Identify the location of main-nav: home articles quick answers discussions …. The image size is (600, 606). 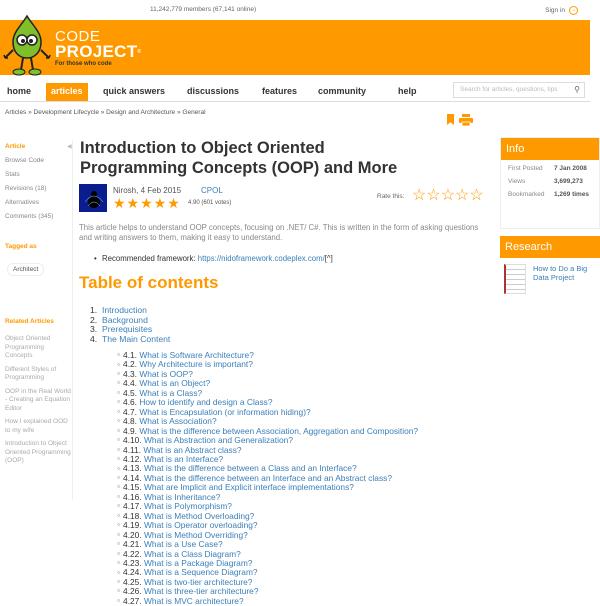
(295, 91).